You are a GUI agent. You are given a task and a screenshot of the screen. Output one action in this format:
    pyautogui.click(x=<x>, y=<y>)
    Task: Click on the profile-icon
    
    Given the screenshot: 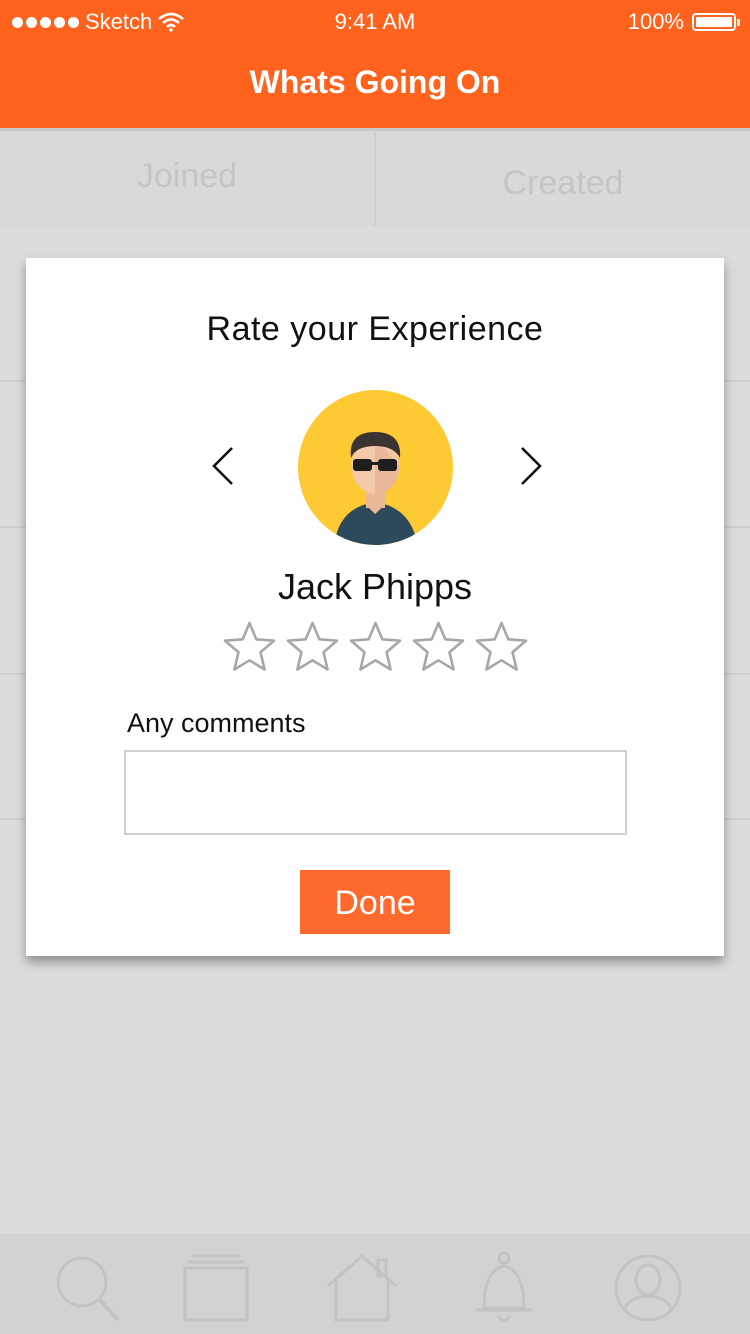 What is the action you would take?
    pyautogui.click(x=648, y=1288)
    